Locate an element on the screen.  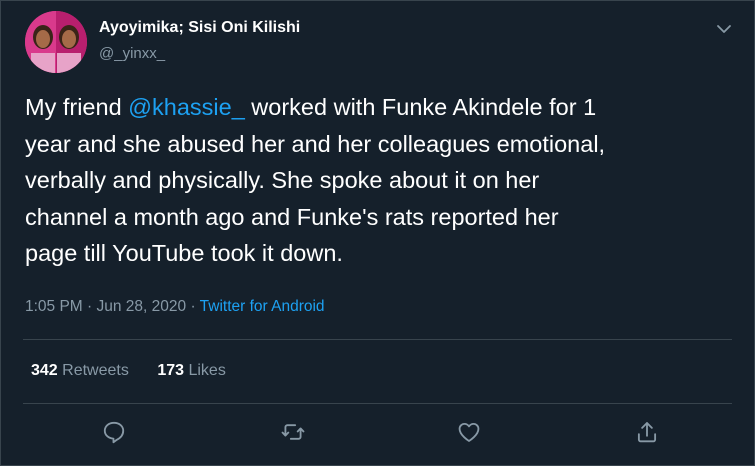
likes-count: 173 is located at coordinates (171, 370).